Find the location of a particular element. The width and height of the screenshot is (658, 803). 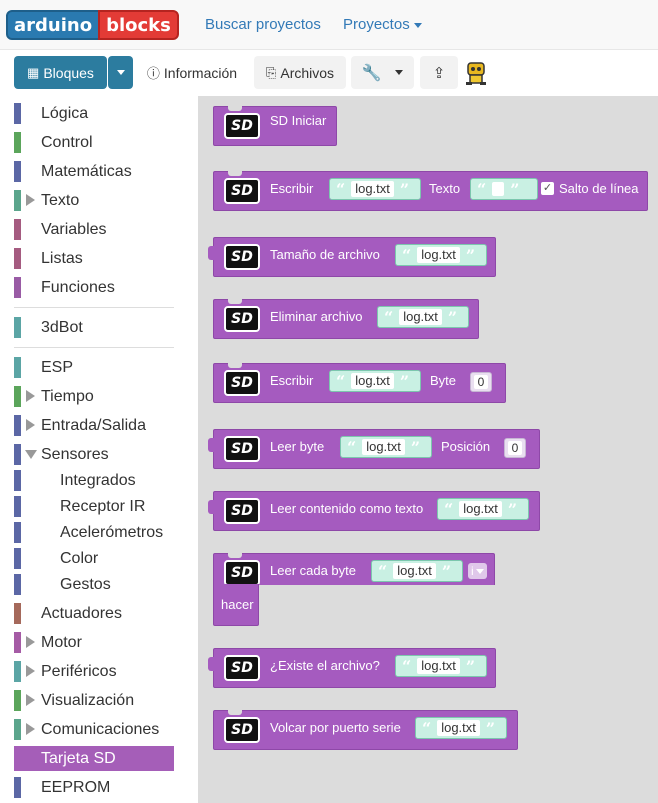

category-logica: Lógica is located at coordinates (94, 113).